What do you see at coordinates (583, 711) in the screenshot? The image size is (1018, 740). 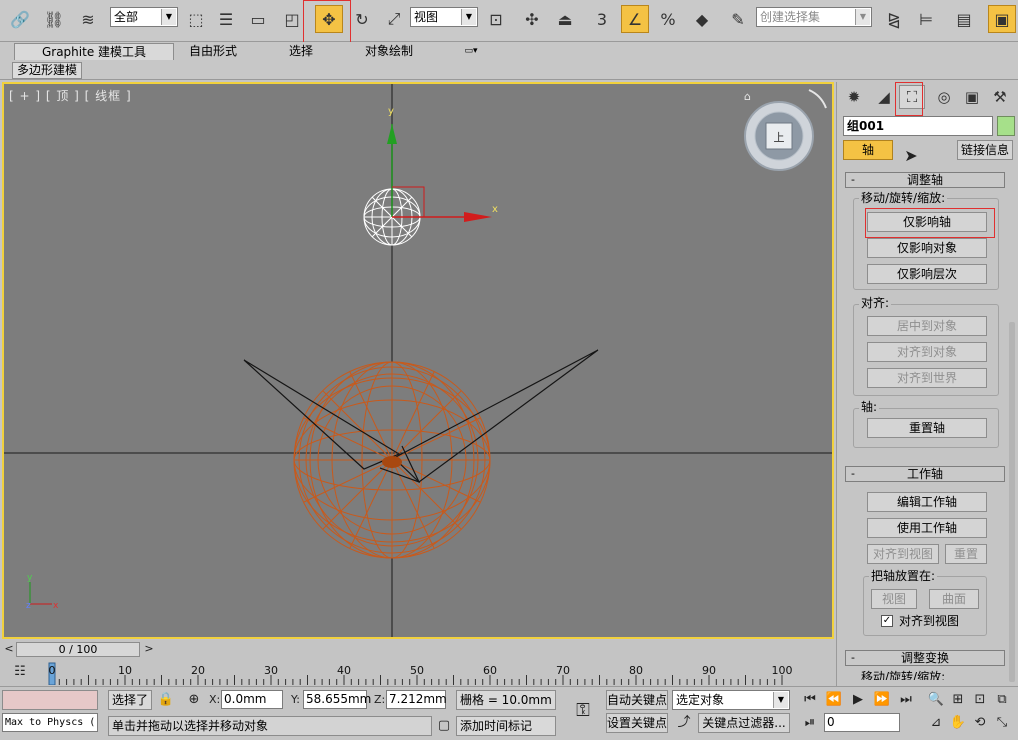 I see `key-icon: ⚿` at bounding box center [583, 711].